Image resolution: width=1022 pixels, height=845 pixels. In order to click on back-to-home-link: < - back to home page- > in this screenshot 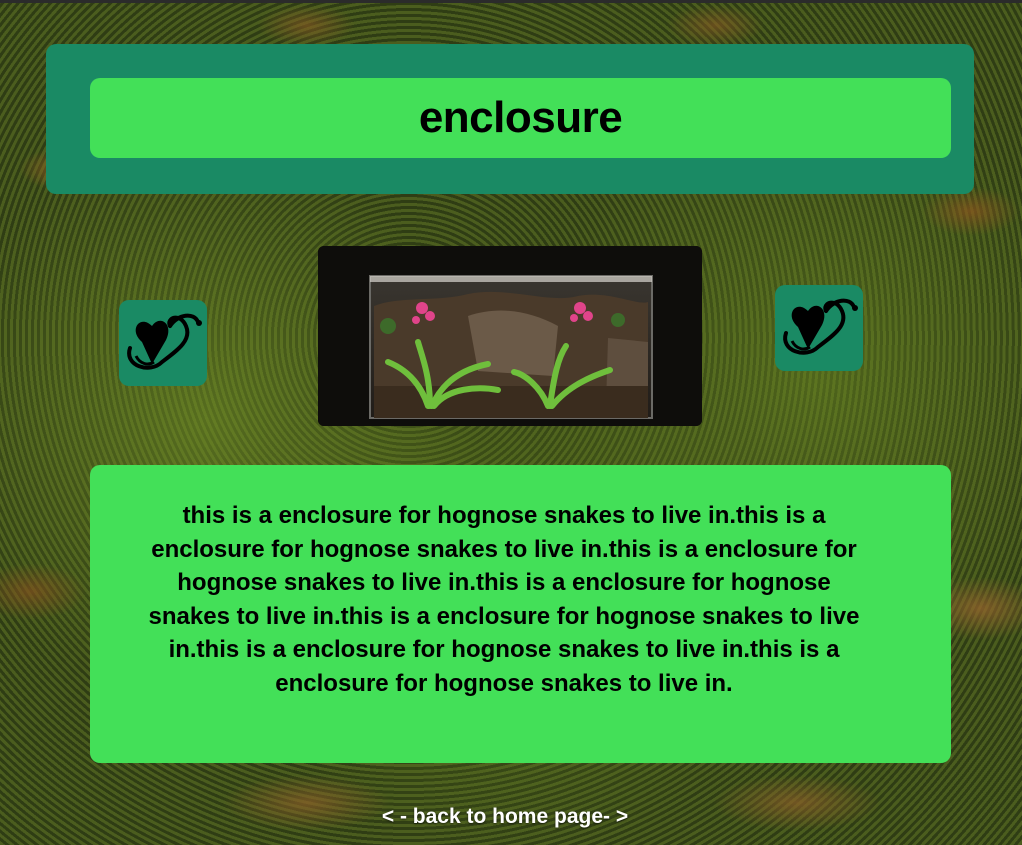, I will do `click(505, 817)`.